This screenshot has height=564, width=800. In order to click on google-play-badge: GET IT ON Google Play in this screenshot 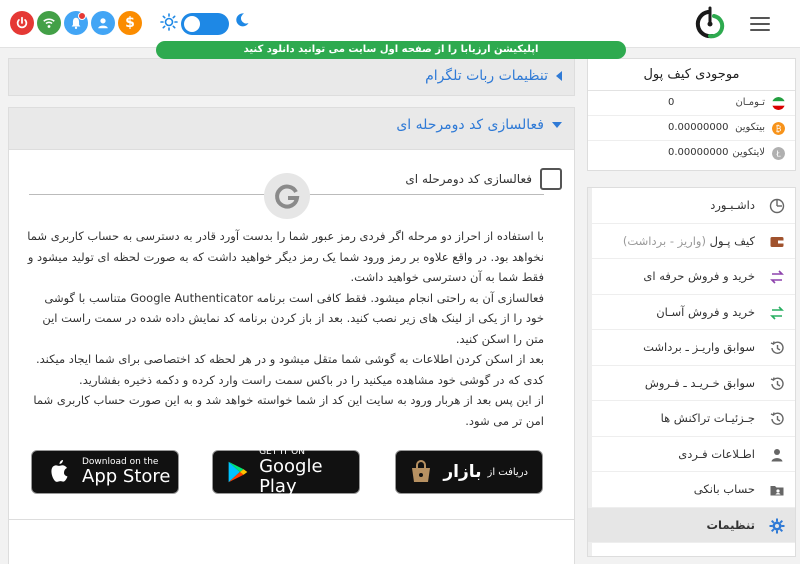, I will do `click(286, 472)`.